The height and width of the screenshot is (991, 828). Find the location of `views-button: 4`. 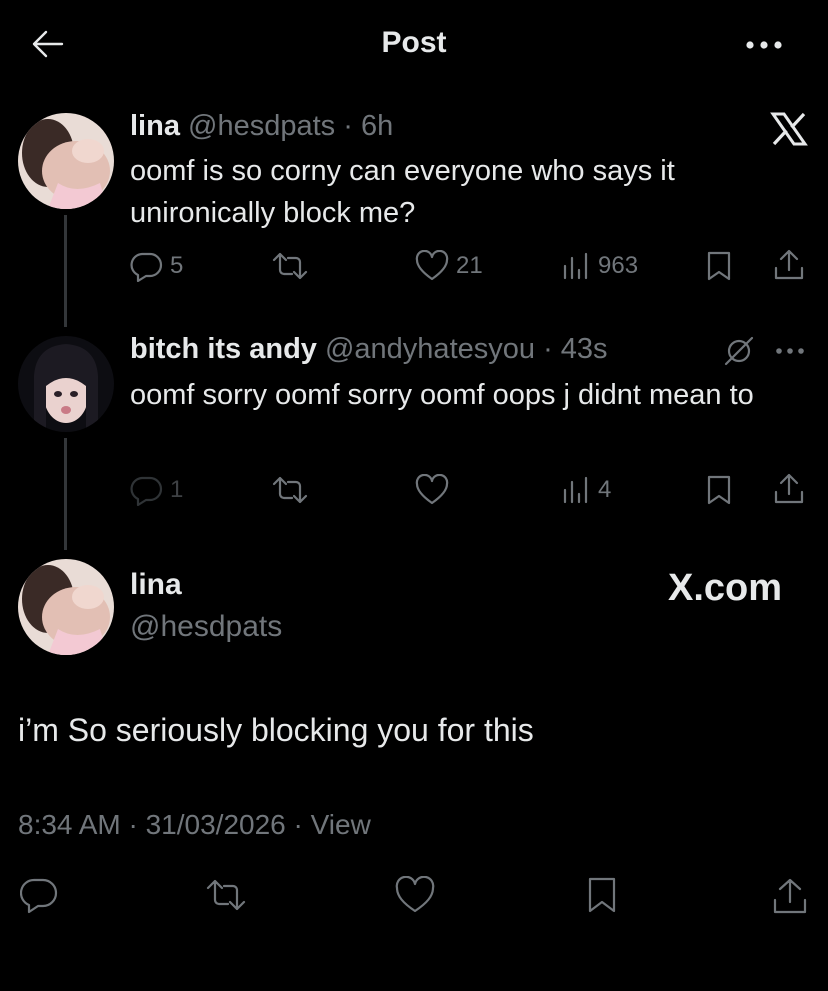

views-button: 4 is located at coordinates (585, 490).